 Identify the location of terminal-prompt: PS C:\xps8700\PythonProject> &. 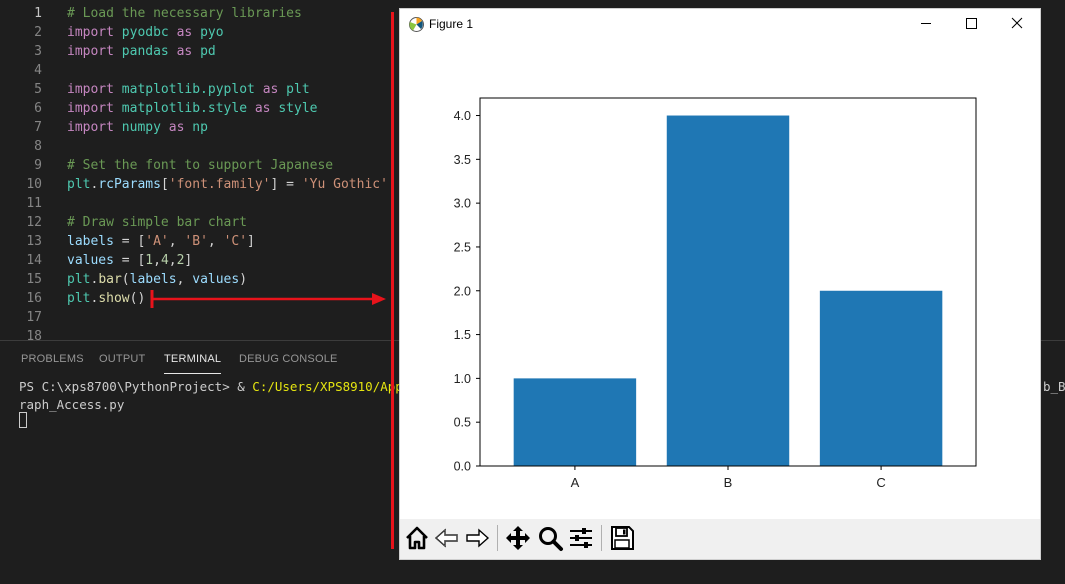
(136, 386).